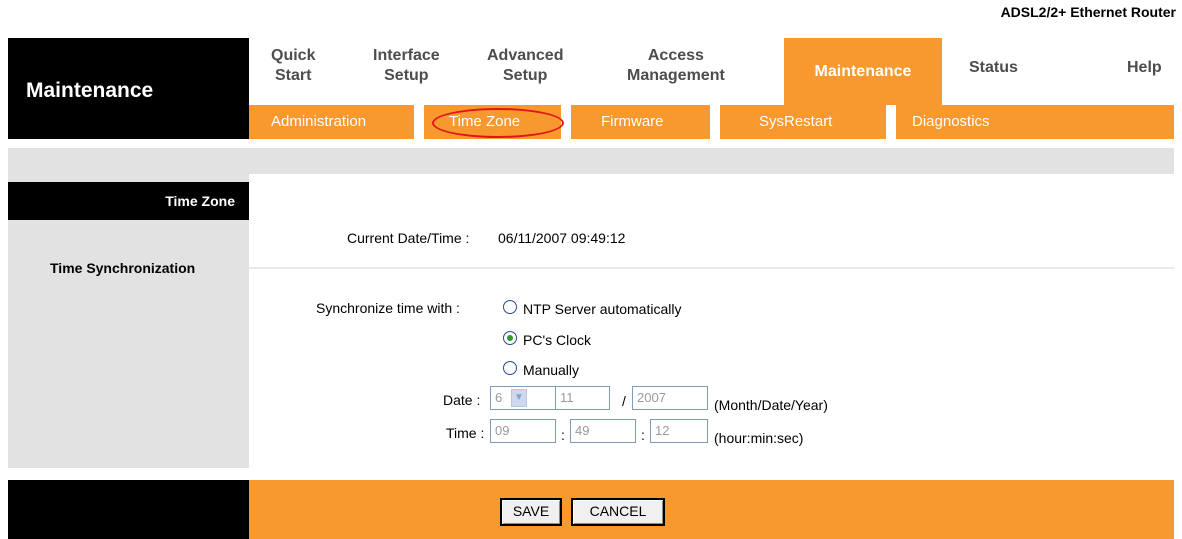  What do you see at coordinates (562, 238) in the screenshot?
I see `current-datetime-value: 06/11/2007 09:49:12` at bounding box center [562, 238].